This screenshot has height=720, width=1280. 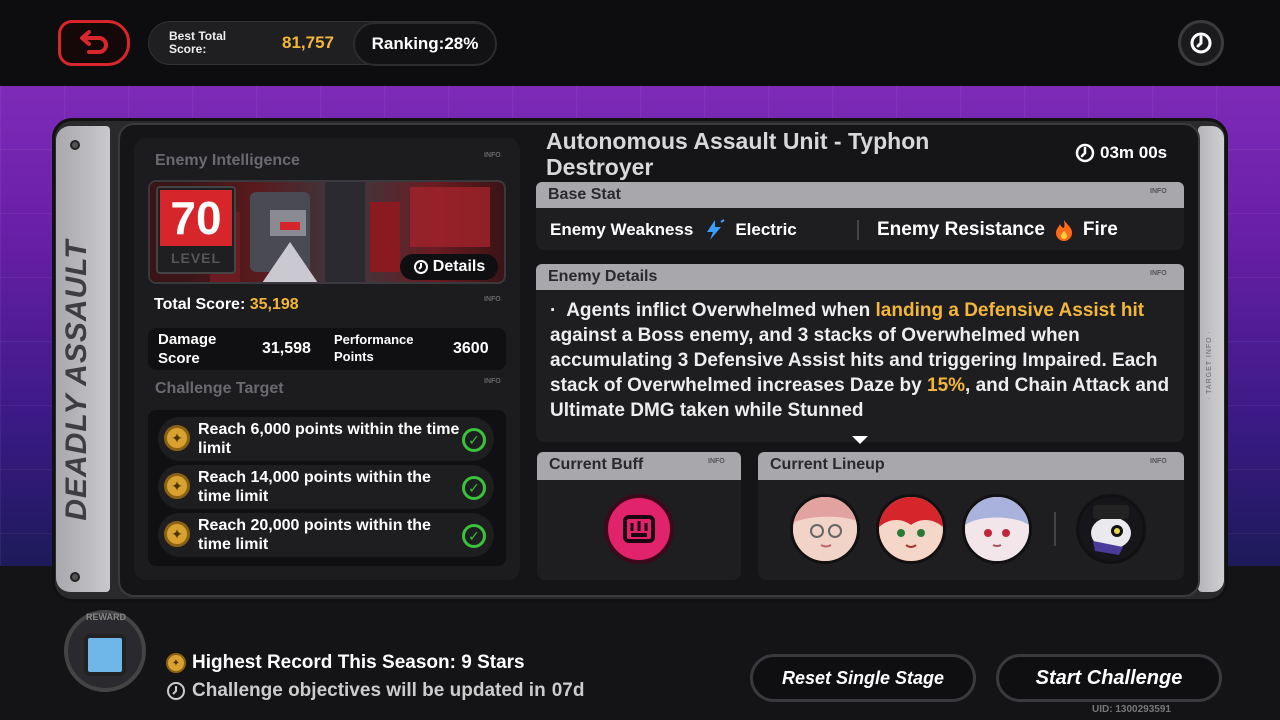 What do you see at coordinates (596, 464) in the screenshot?
I see `current-buff-title: Current Buff` at bounding box center [596, 464].